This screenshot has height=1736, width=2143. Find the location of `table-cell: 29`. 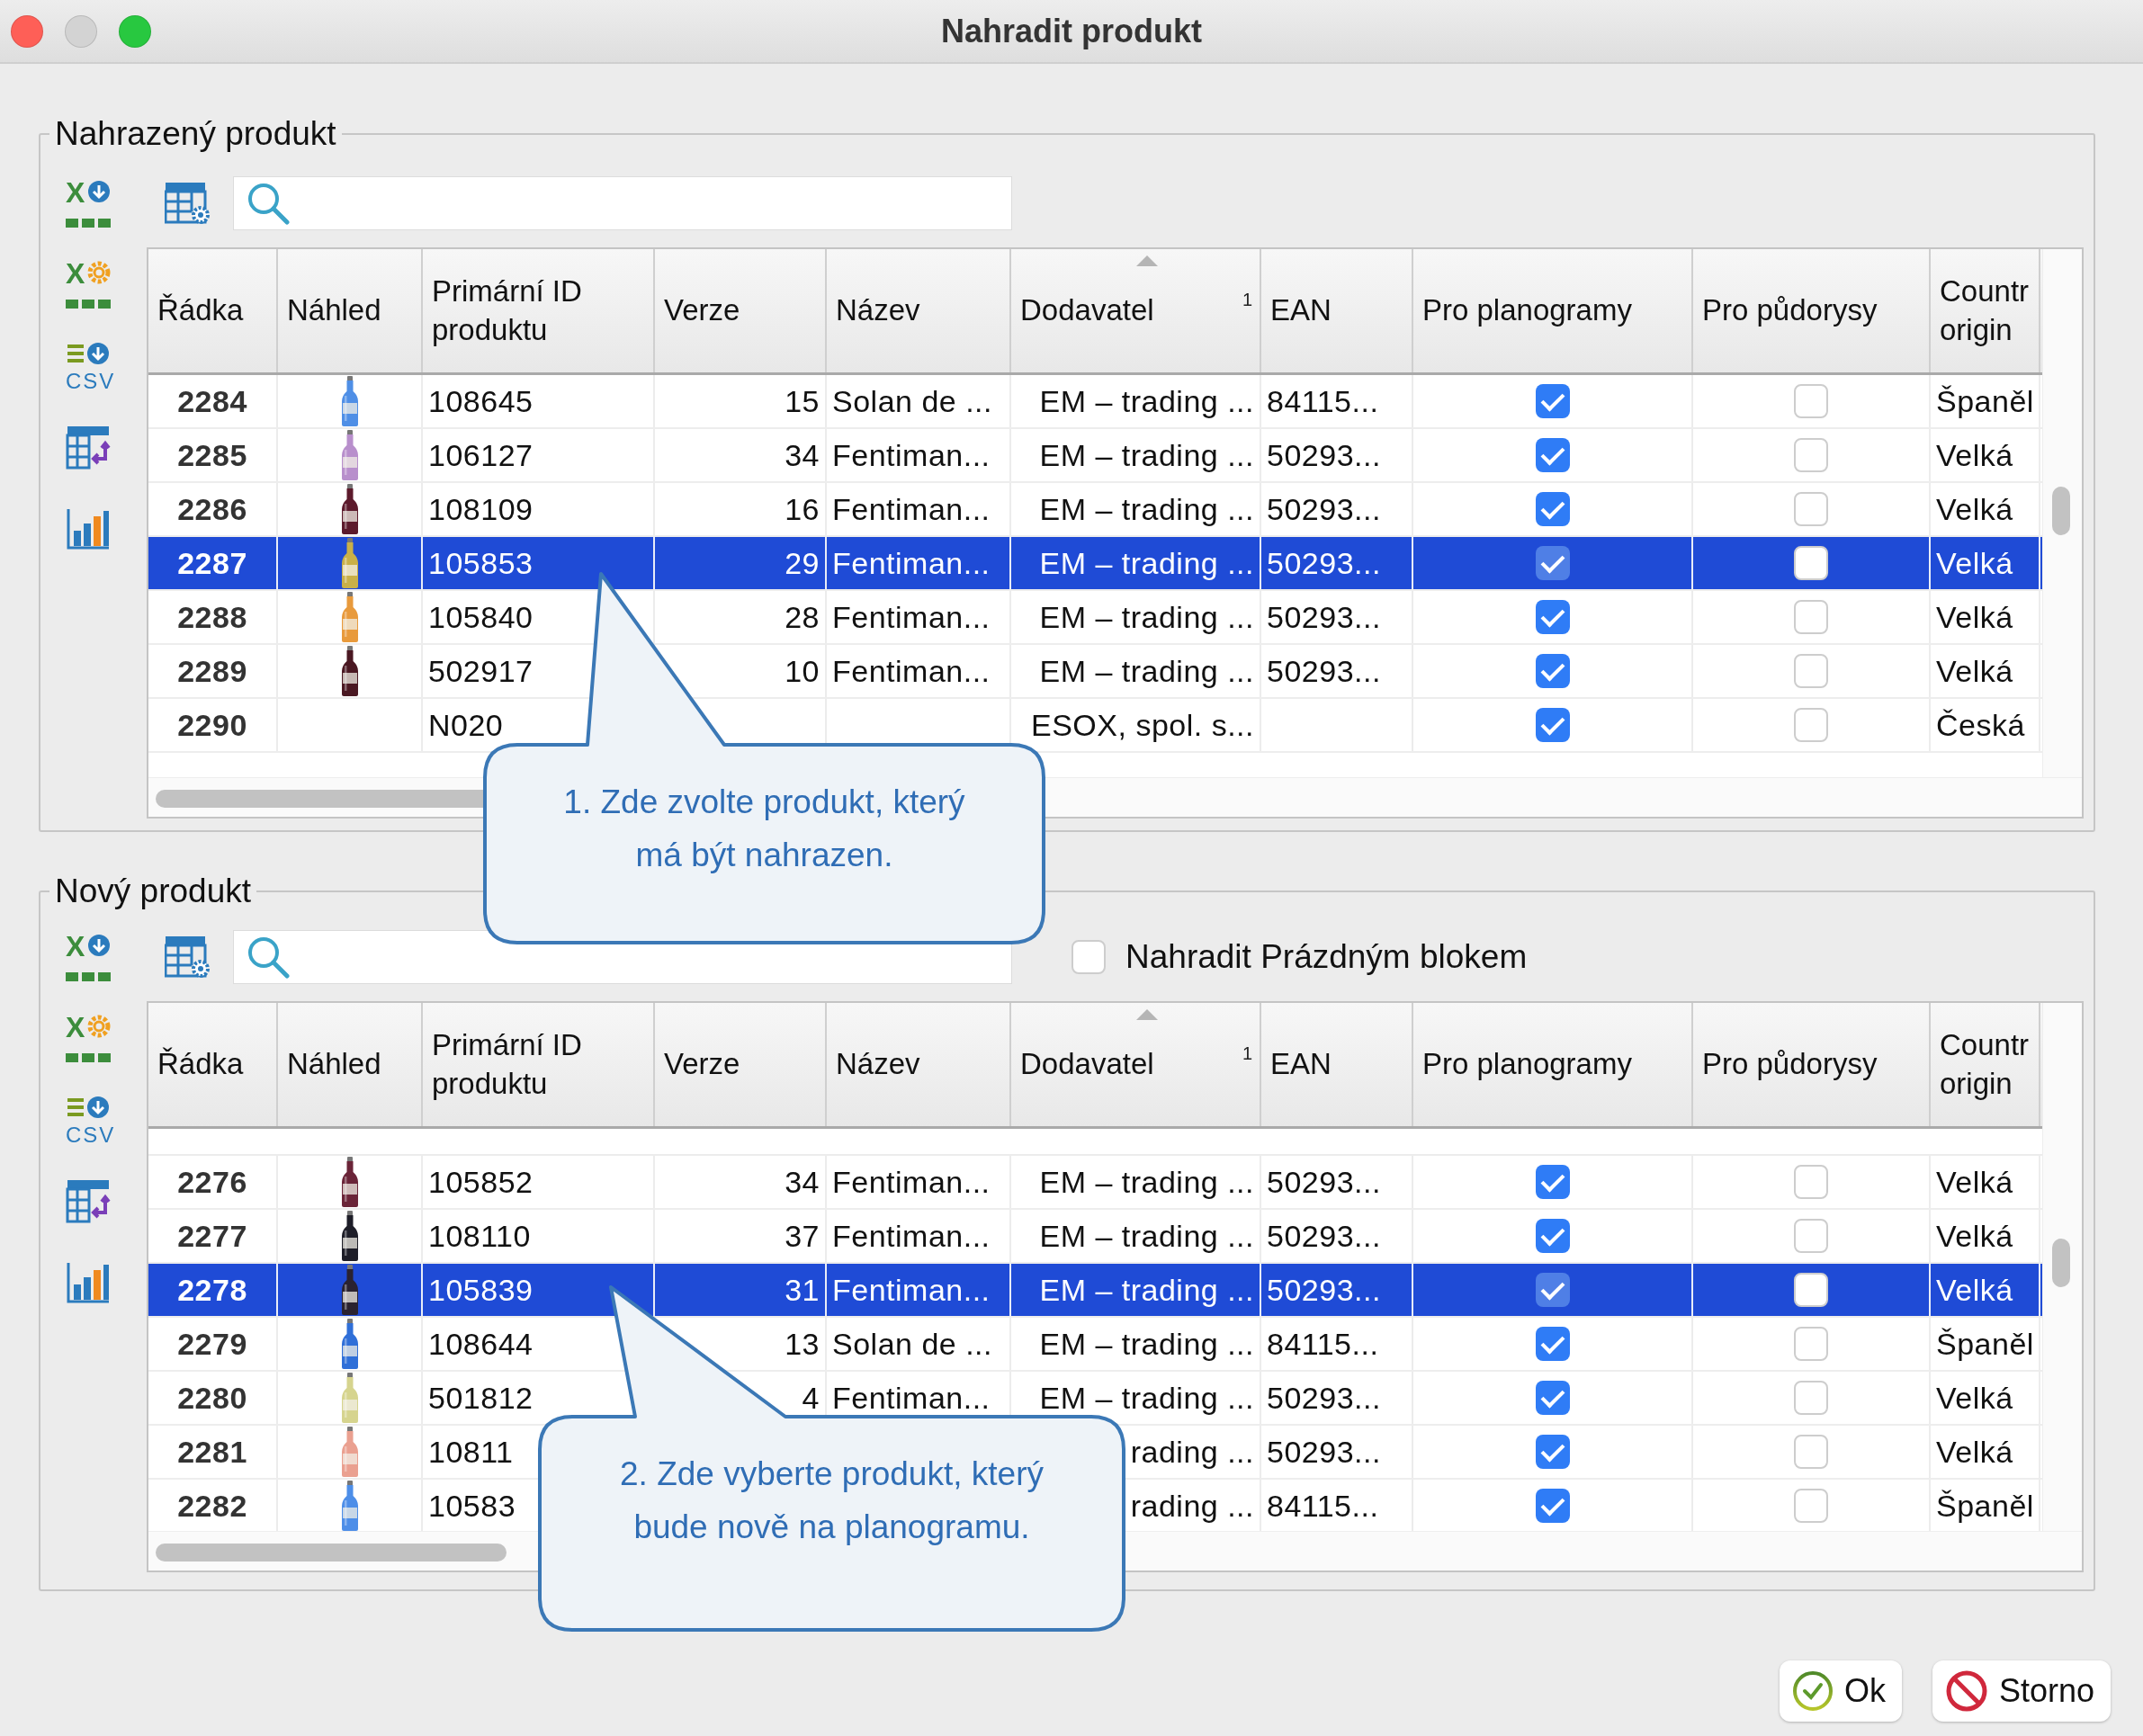

table-cell: 29 is located at coordinates (802, 563).